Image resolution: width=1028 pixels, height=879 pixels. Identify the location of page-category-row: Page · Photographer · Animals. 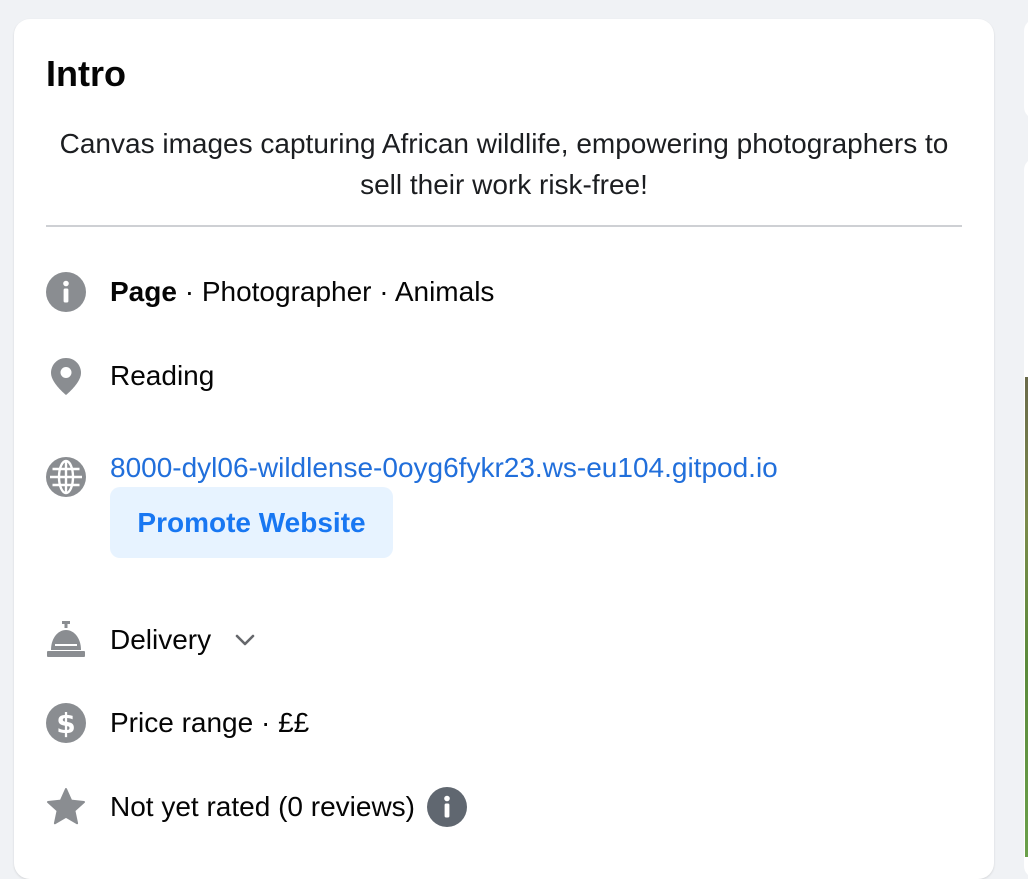
(270, 292).